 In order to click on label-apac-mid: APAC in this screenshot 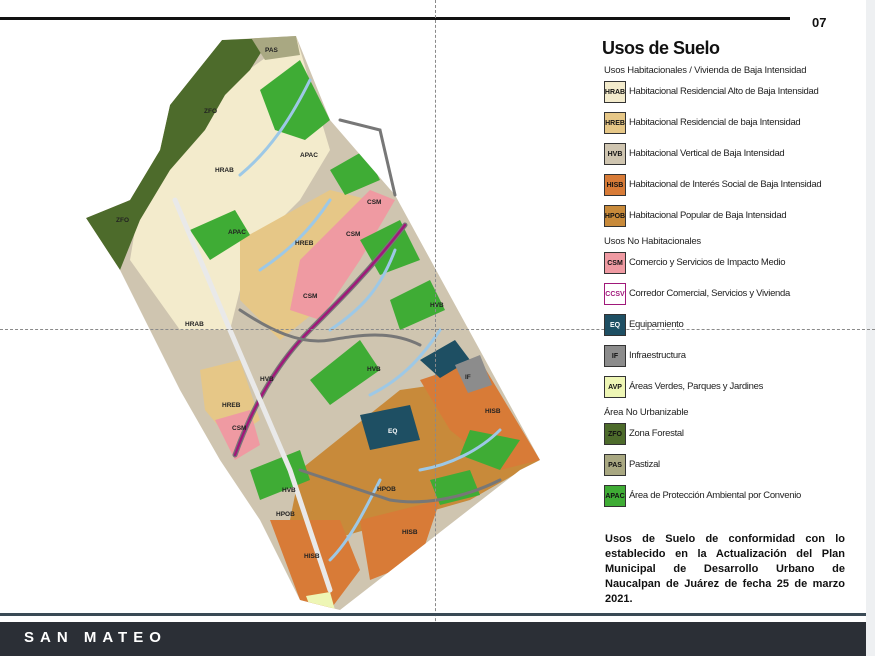, I will do `click(237, 232)`.